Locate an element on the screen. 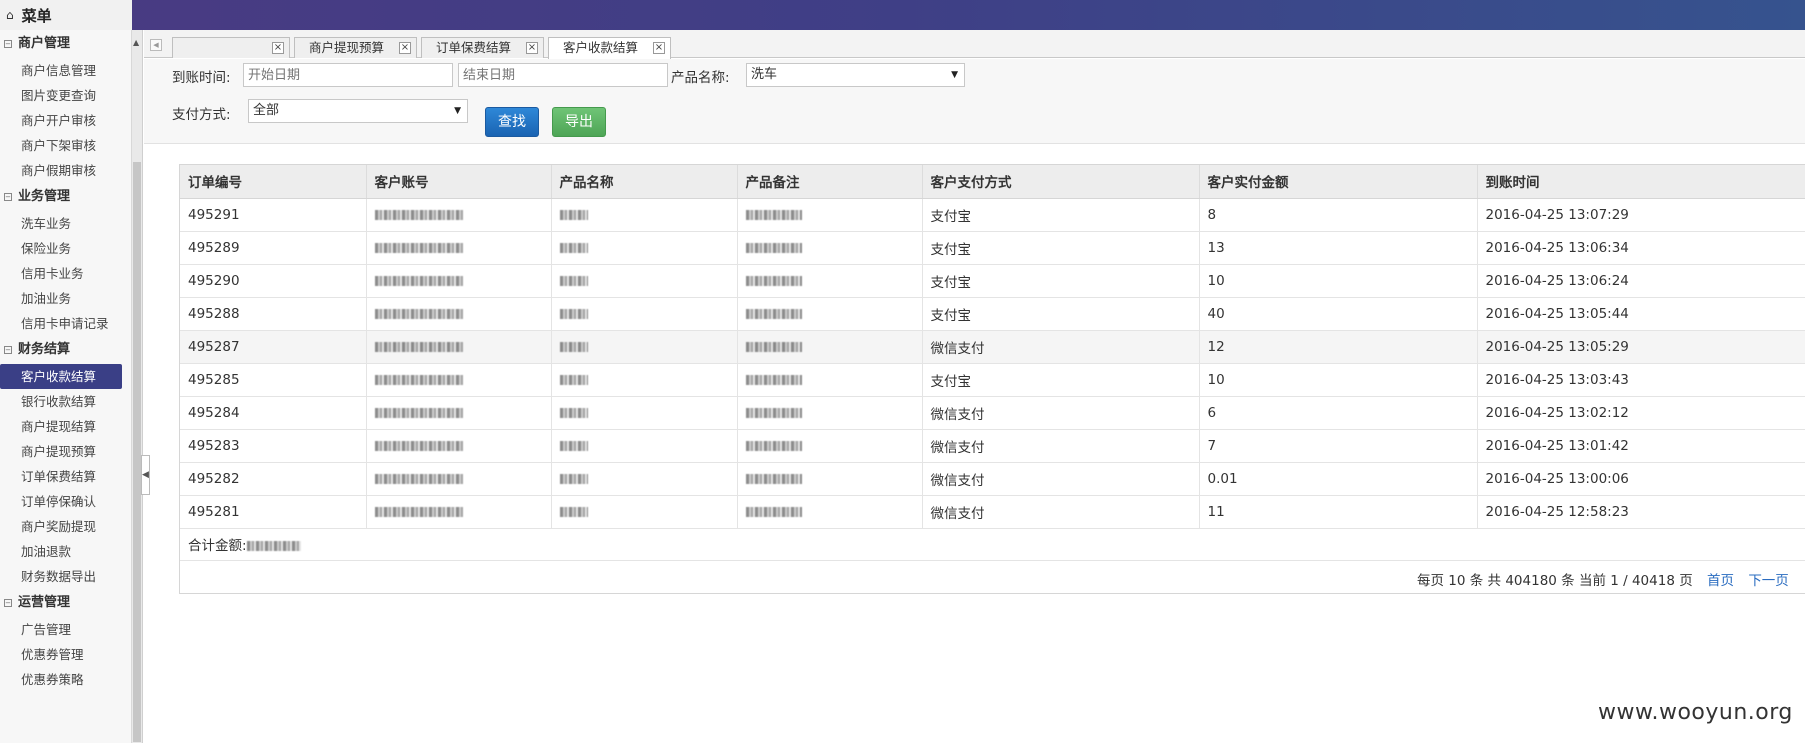 This screenshot has width=1805, height=743. arrival-time-cell: 2016-04-25 13:00:06 is located at coordinates (1641, 479).